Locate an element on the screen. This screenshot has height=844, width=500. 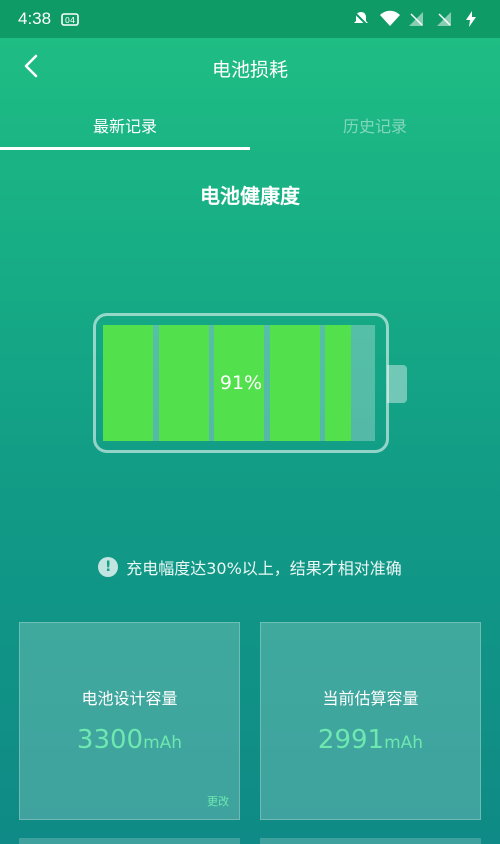
tab-label: 最新记录 is located at coordinates (124, 126).